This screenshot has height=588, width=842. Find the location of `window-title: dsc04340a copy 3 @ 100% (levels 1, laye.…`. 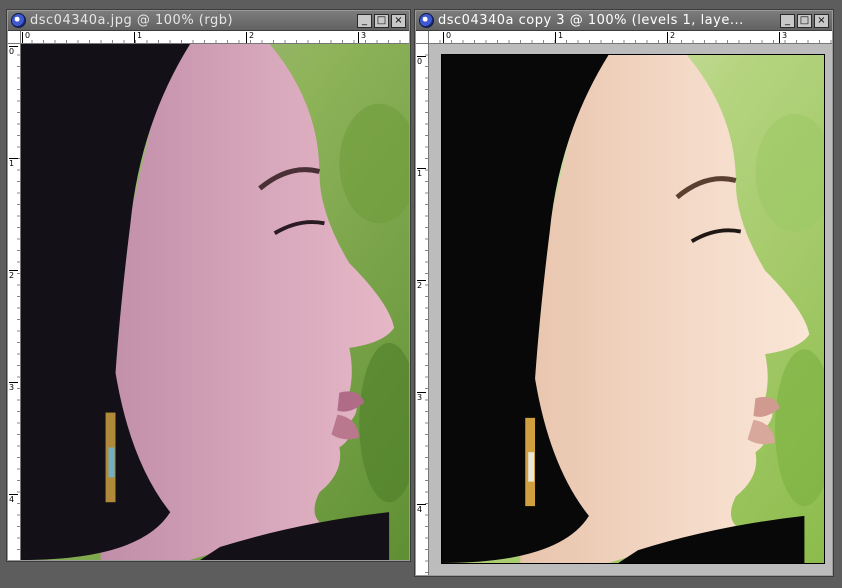

window-title: dsc04340a copy 3 @ 100% (levels 1, laye.… is located at coordinates (591, 20).